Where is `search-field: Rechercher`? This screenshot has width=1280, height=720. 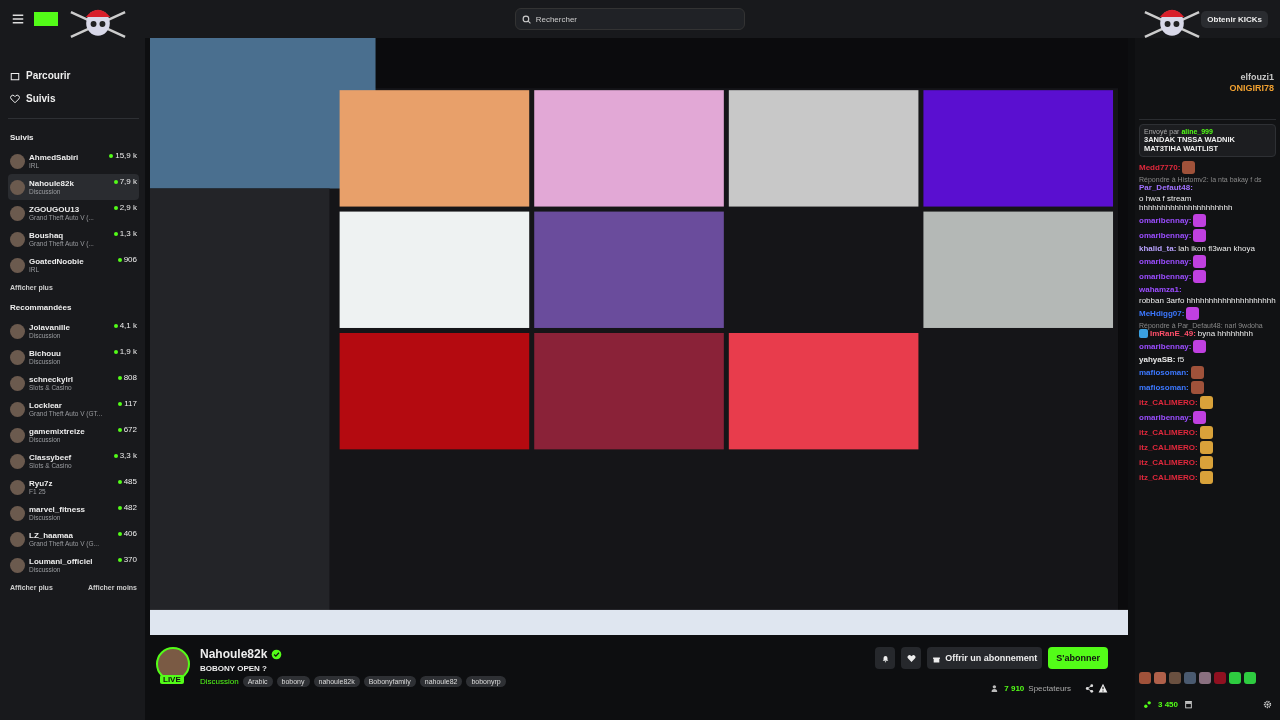 search-field: Rechercher is located at coordinates (629, 19).